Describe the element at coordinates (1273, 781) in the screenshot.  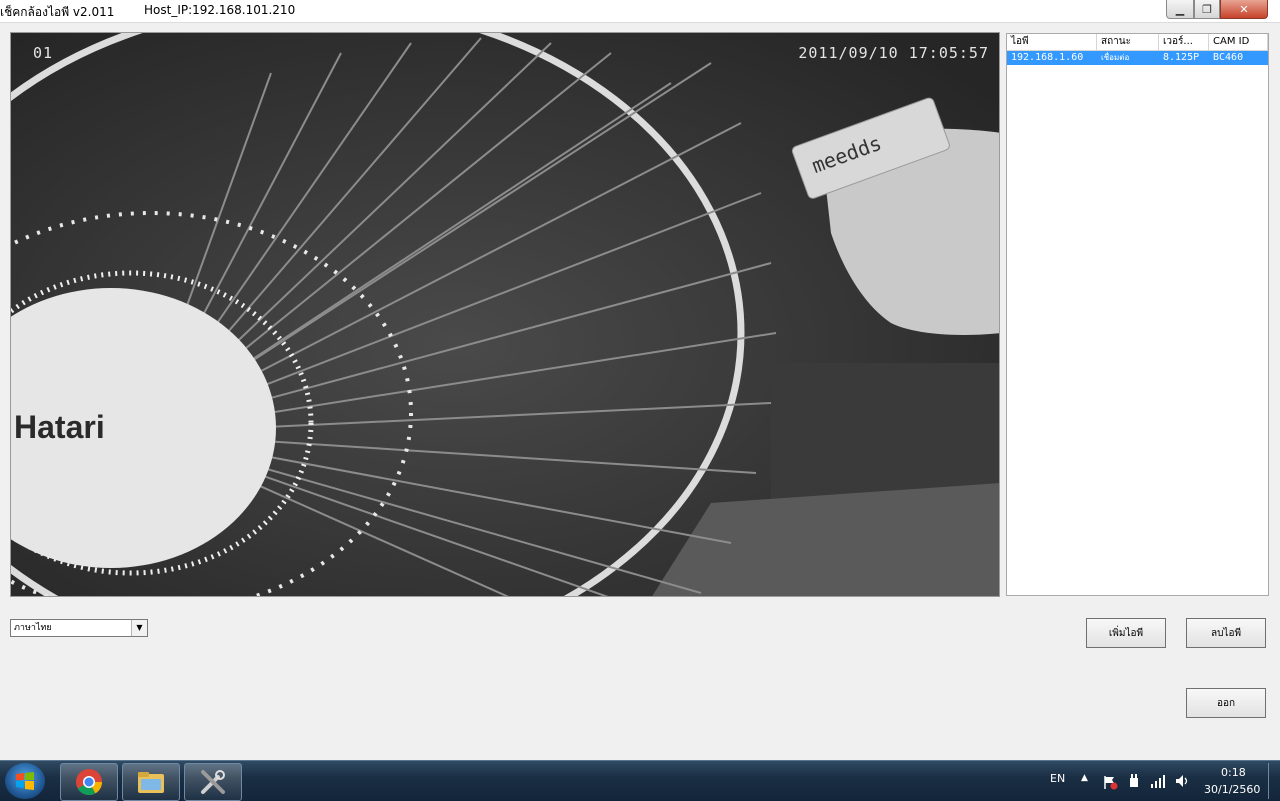
I see `show-desktop-button` at that location.